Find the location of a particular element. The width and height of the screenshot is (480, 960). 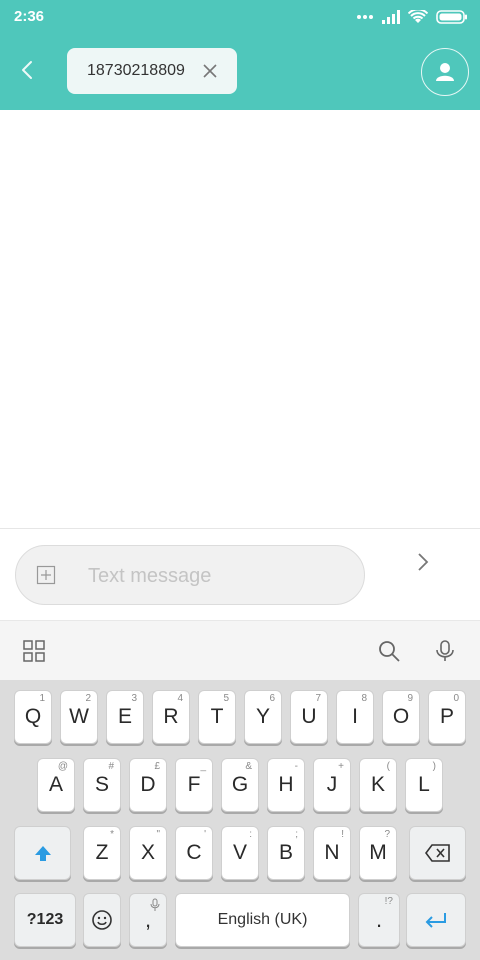

key-hint: 6 is located at coordinates (272, 698).